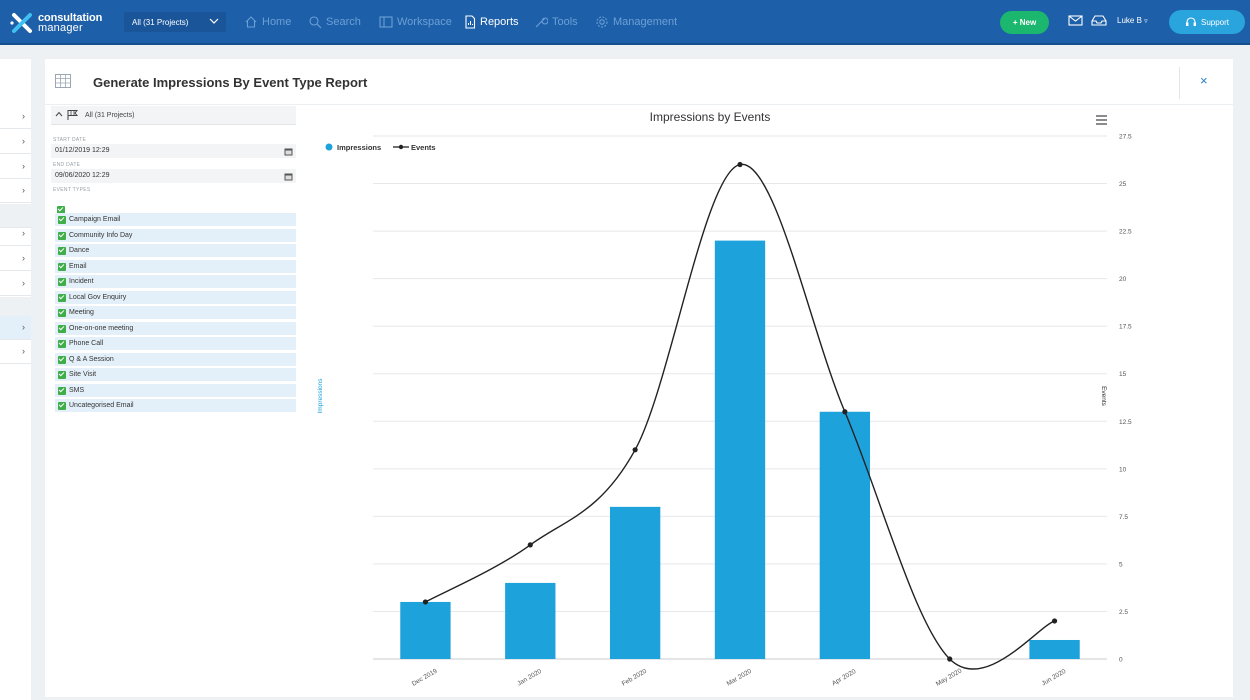 This screenshot has height=700, width=1250. What do you see at coordinates (101, 405) in the screenshot?
I see `event-type-label: Uncategorised Email` at bounding box center [101, 405].